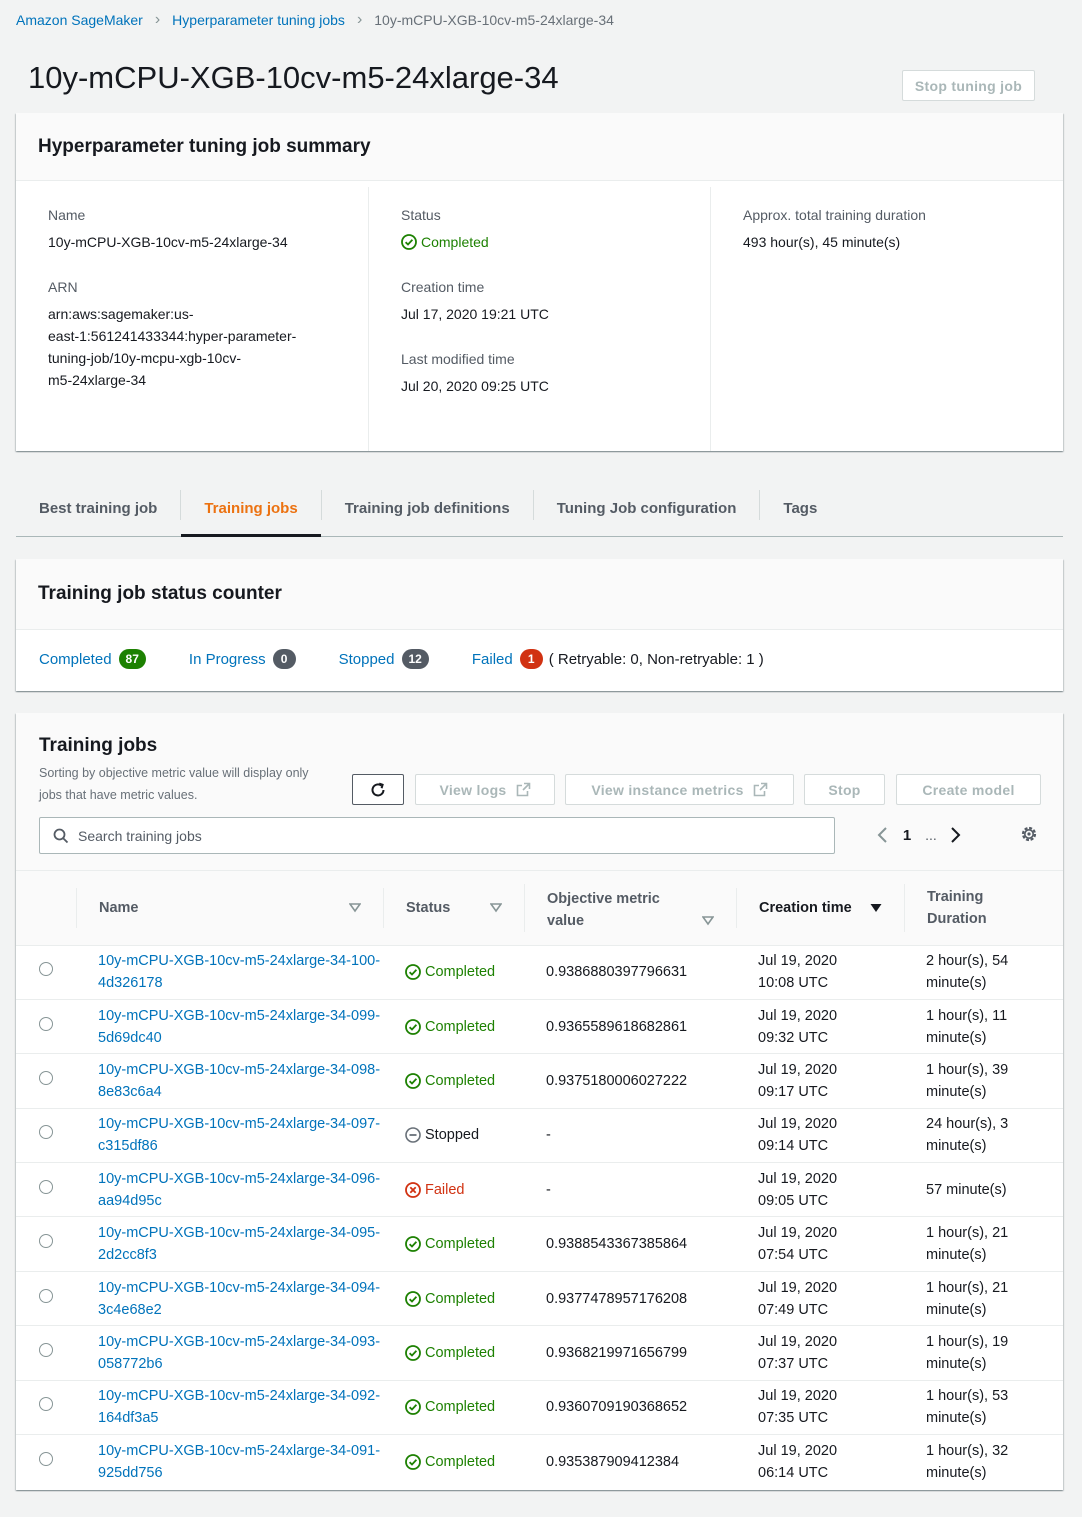  I want to click on duration-column-header: Training Duration, so click(983, 908).